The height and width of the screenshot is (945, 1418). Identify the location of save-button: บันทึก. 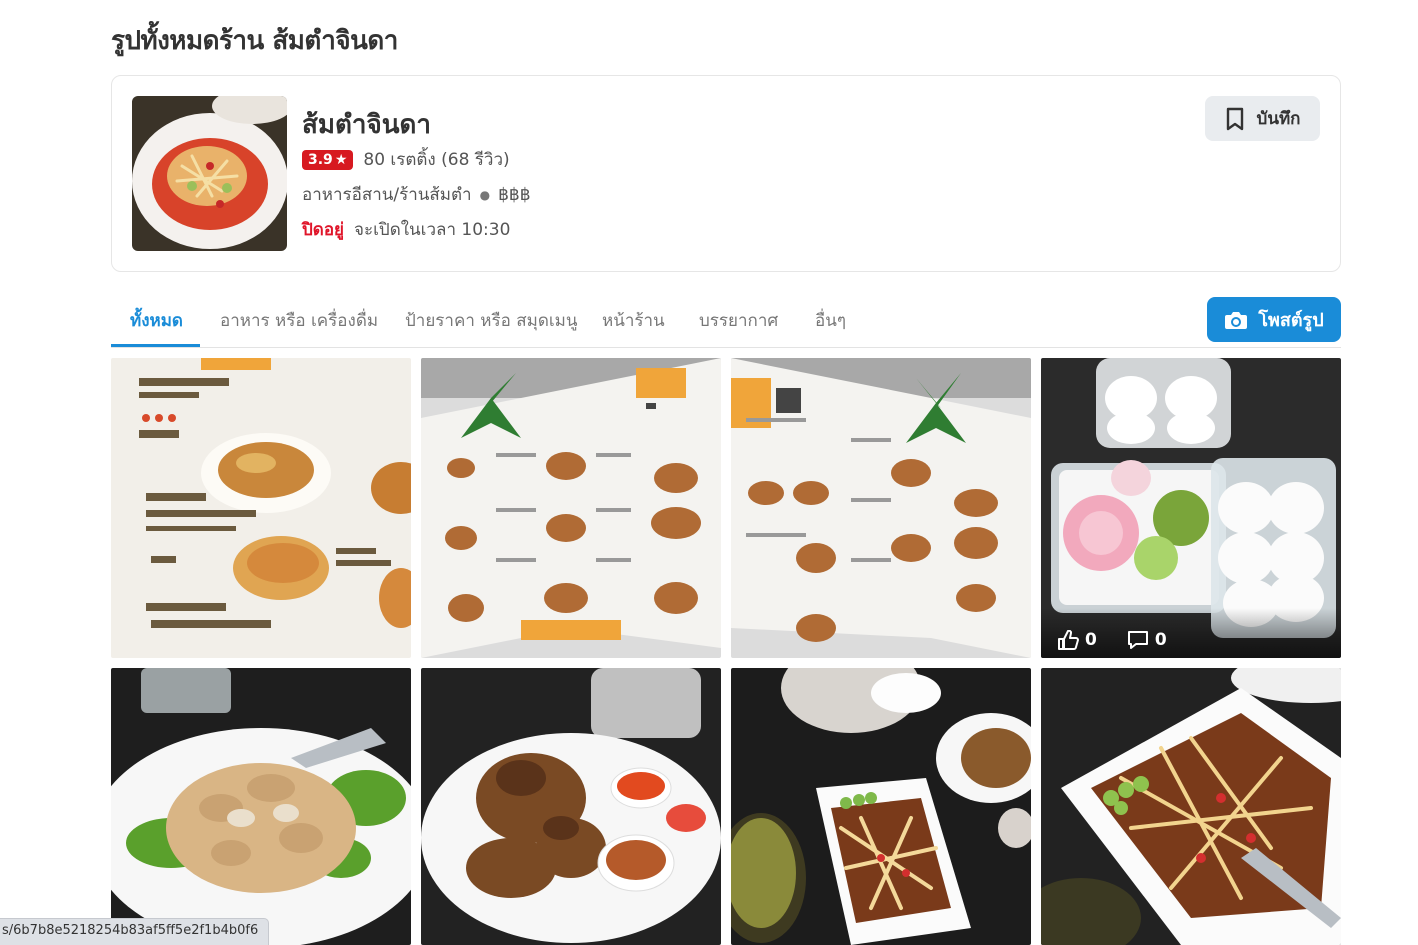
(1262, 118).